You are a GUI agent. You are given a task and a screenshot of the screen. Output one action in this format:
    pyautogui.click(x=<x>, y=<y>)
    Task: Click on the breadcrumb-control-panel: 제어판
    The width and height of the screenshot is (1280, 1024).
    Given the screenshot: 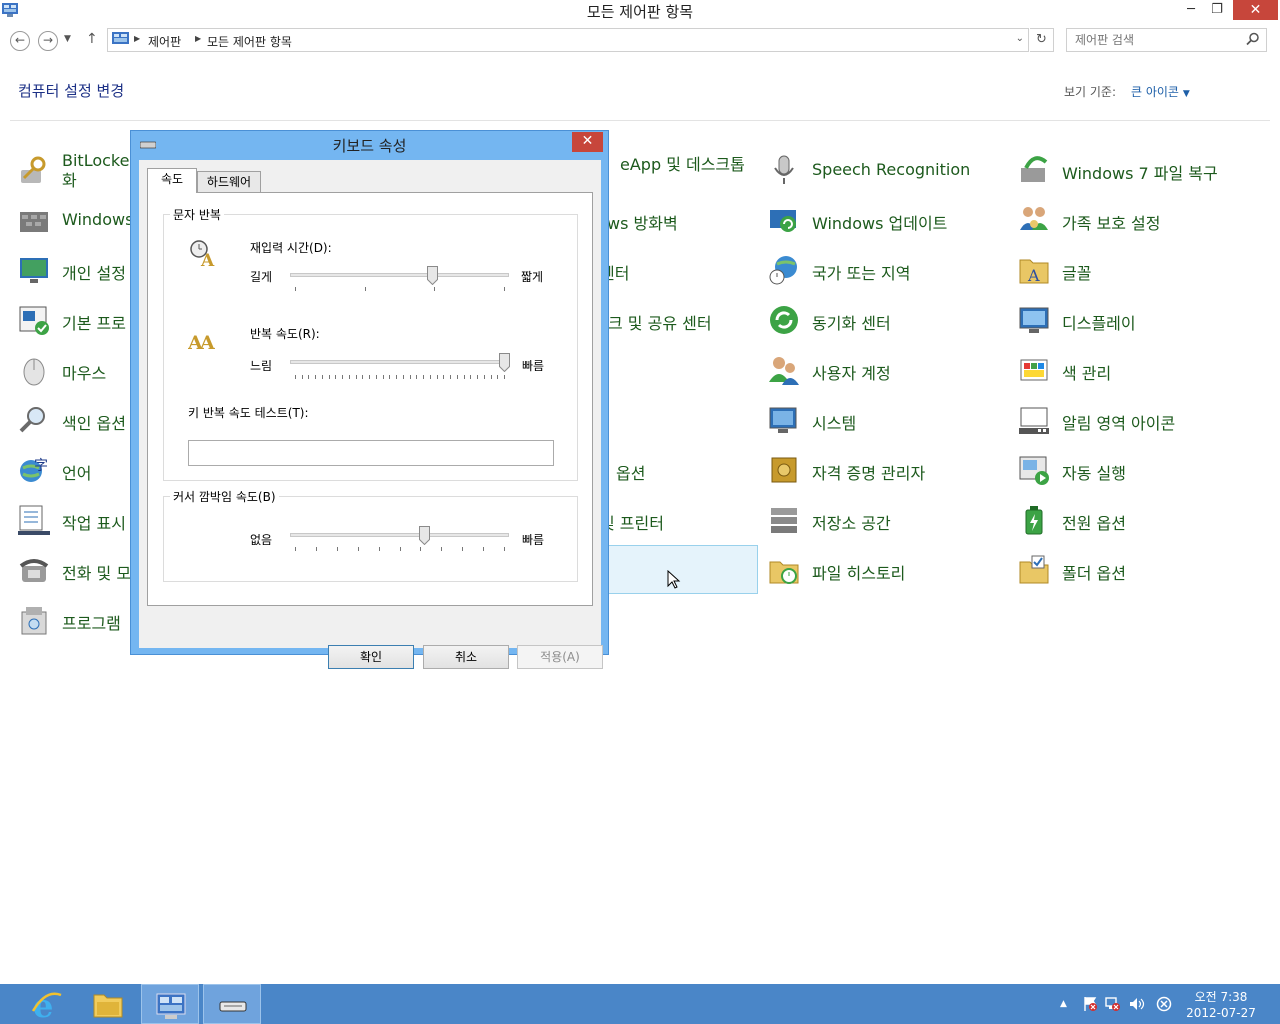 What is the action you would take?
    pyautogui.click(x=164, y=41)
    